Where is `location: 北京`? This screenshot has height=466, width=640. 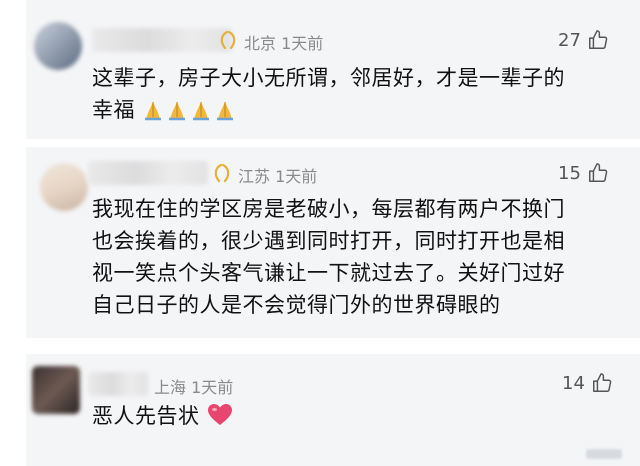
location: 北京 is located at coordinates (260, 43).